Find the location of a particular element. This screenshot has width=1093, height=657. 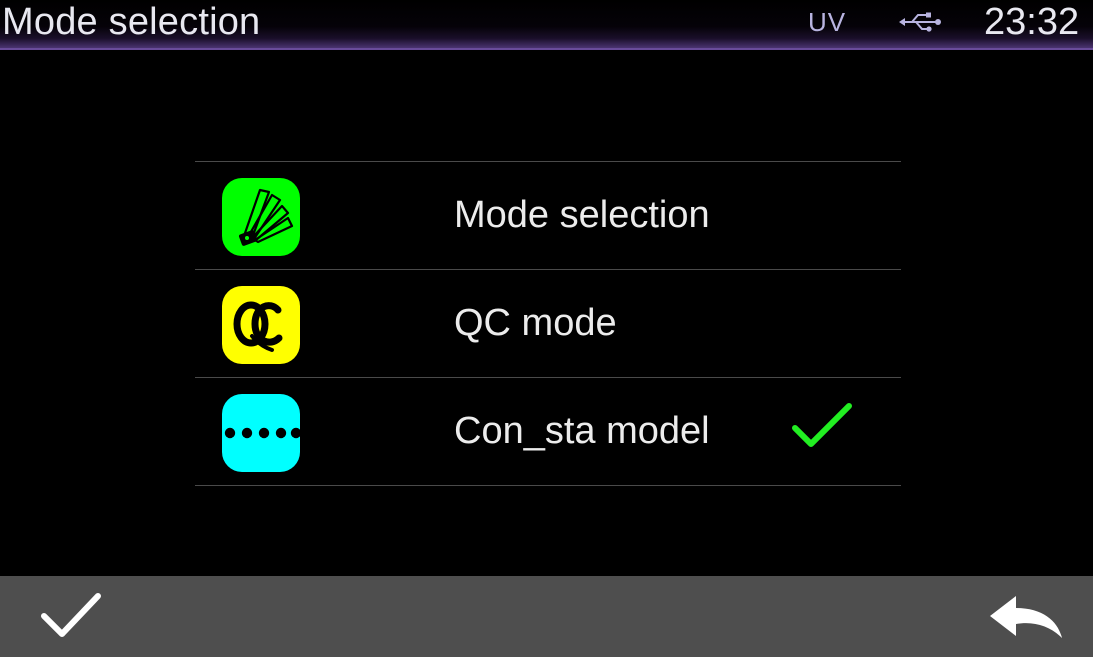

back-arrow-icon is located at coordinates (1026, 617).